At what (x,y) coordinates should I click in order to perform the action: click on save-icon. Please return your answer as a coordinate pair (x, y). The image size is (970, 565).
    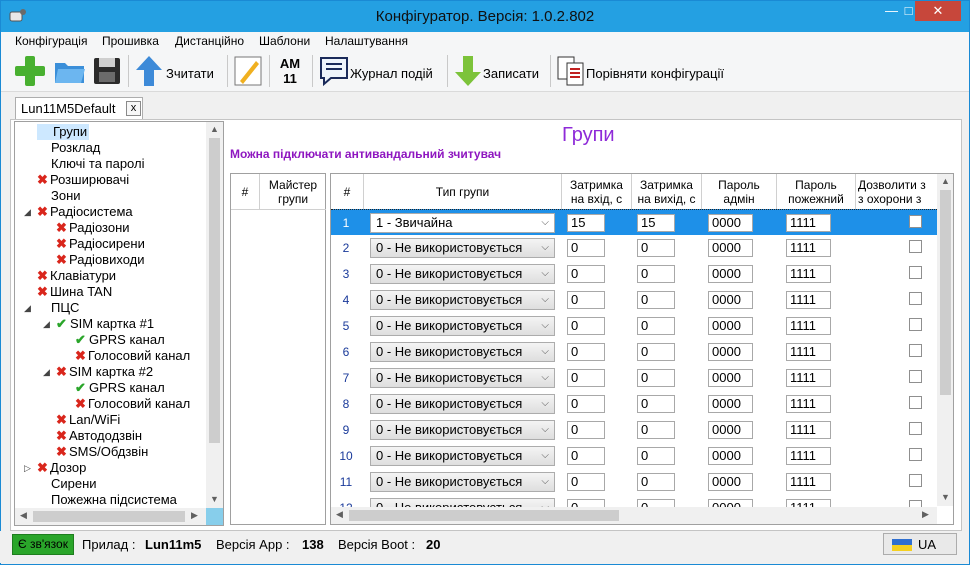
    Looking at the image, I should click on (107, 71).